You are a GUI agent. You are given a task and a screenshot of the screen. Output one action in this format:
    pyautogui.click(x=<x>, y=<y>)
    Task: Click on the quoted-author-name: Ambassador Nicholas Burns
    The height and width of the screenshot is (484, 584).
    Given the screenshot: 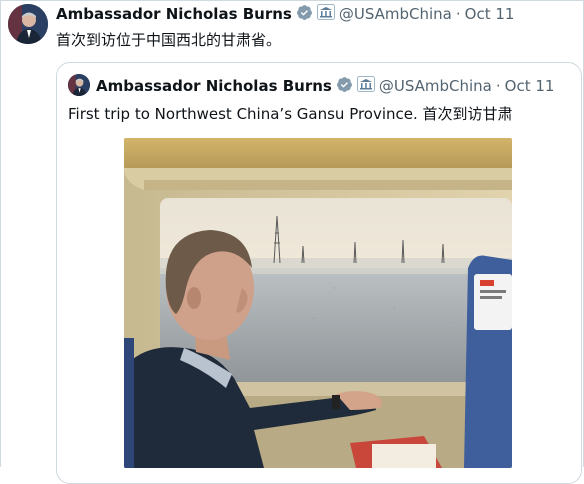 What is the action you would take?
    pyautogui.click(x=214, y=86)
    